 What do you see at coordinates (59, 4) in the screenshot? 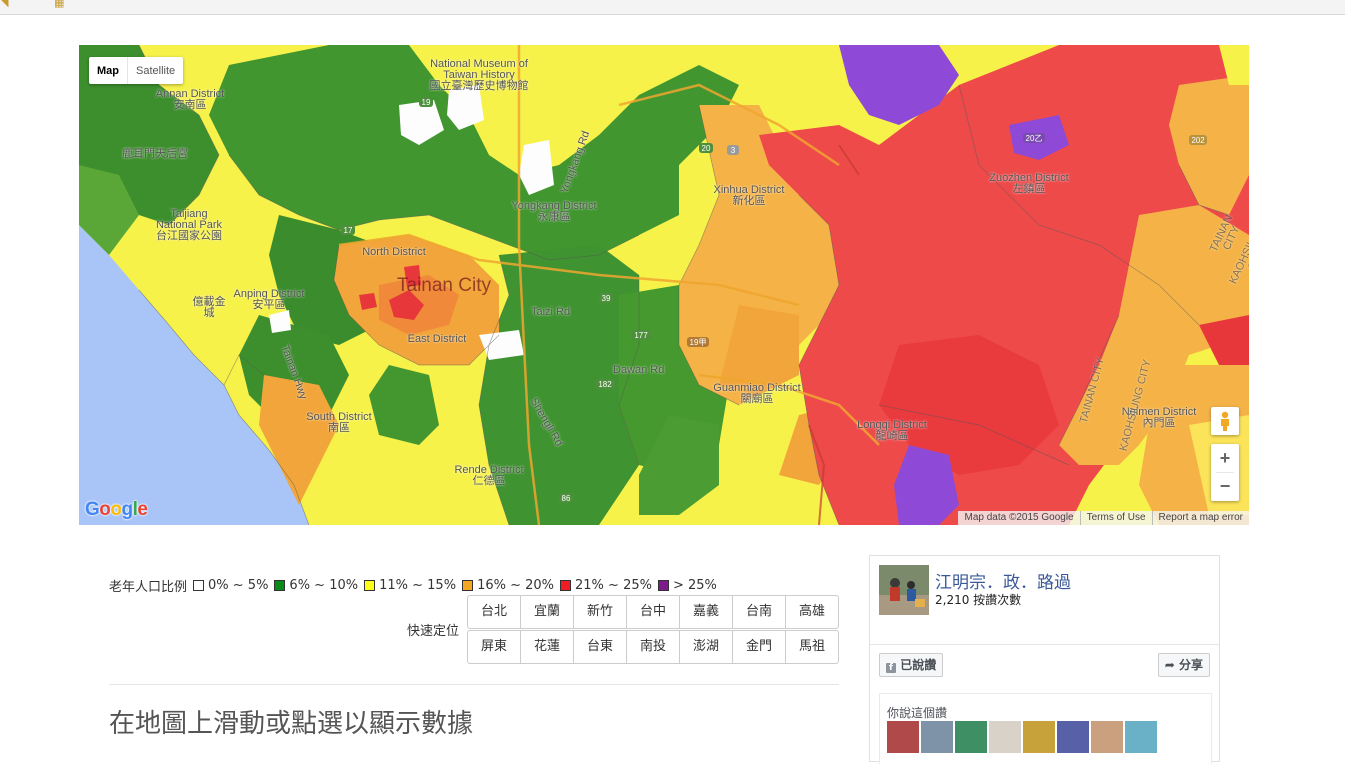
I see `bookmark-icon: ▦` at bounding box center [59, 4].